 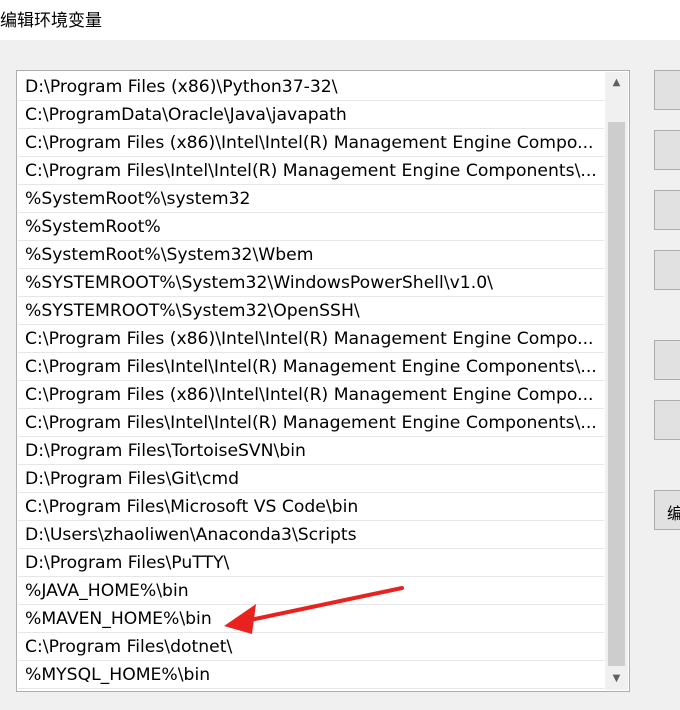 I want to click on edit-button, so click(x=667, y=150).